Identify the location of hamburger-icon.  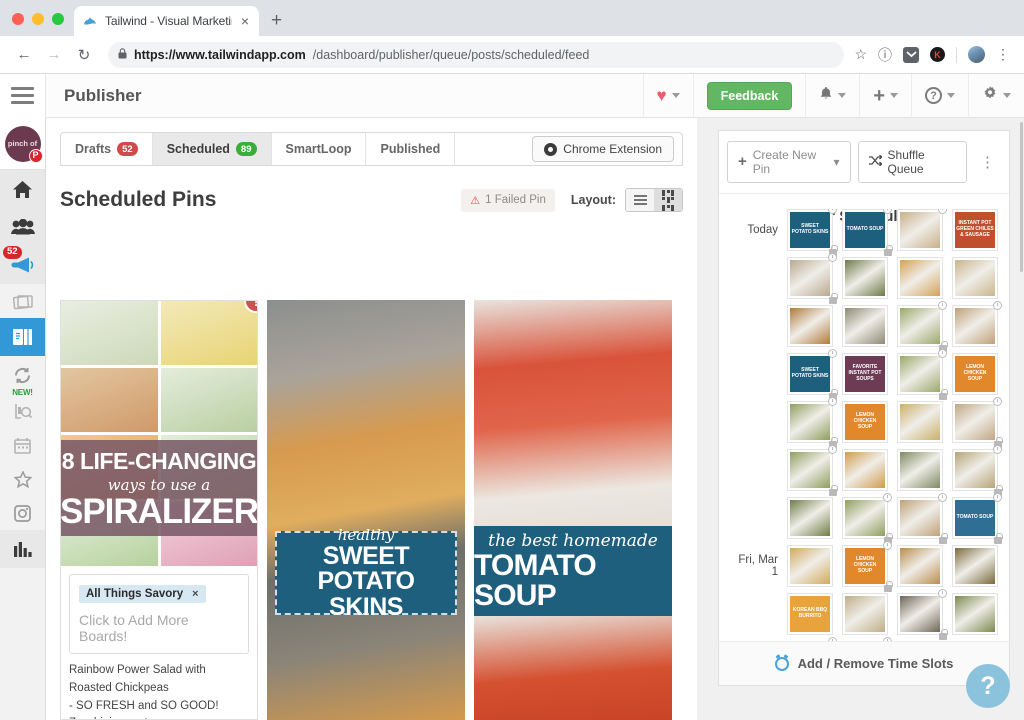
(23, 95).